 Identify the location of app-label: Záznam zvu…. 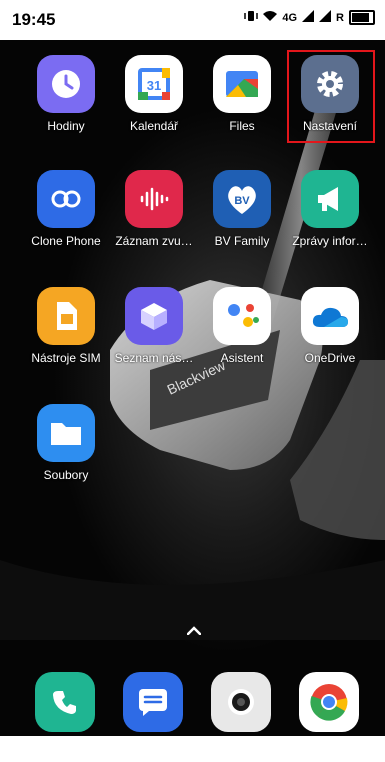
(154, 241).